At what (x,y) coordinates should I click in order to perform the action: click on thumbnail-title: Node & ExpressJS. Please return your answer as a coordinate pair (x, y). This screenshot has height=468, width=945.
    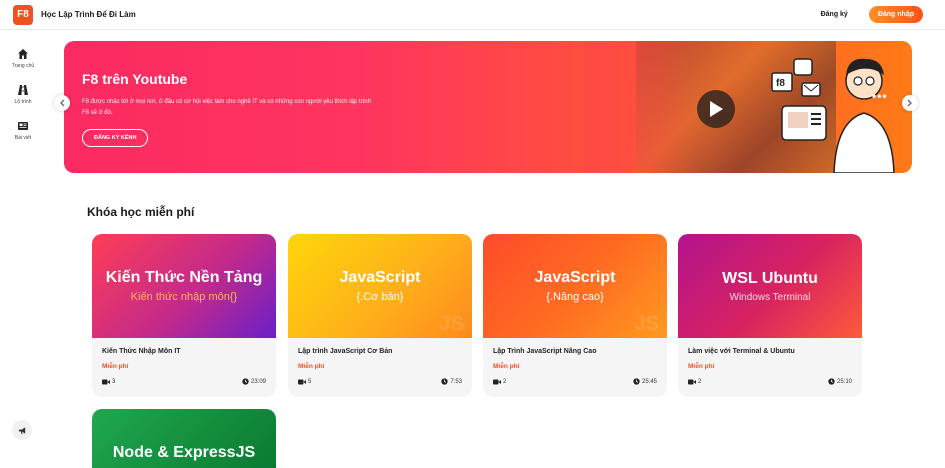
    Looking at the image, I should click on (184, 452).